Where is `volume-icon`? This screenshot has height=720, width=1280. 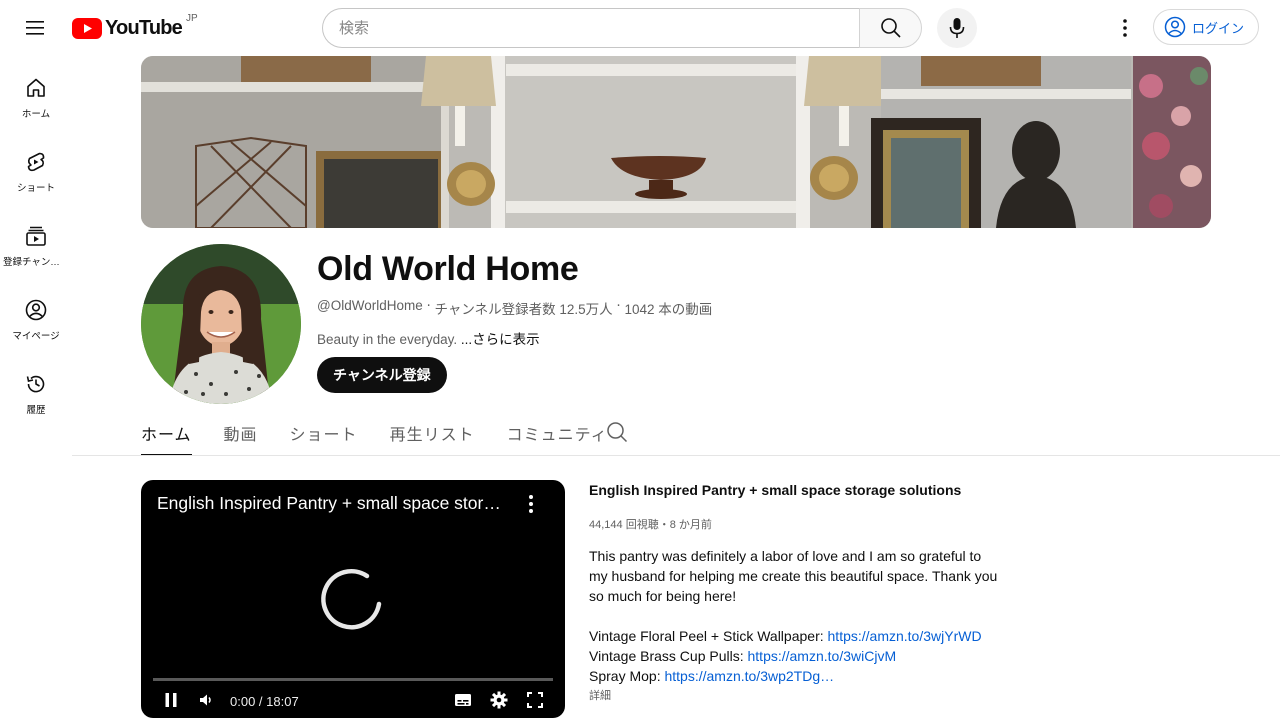
volume-icon is located at coordinates (206, 700).